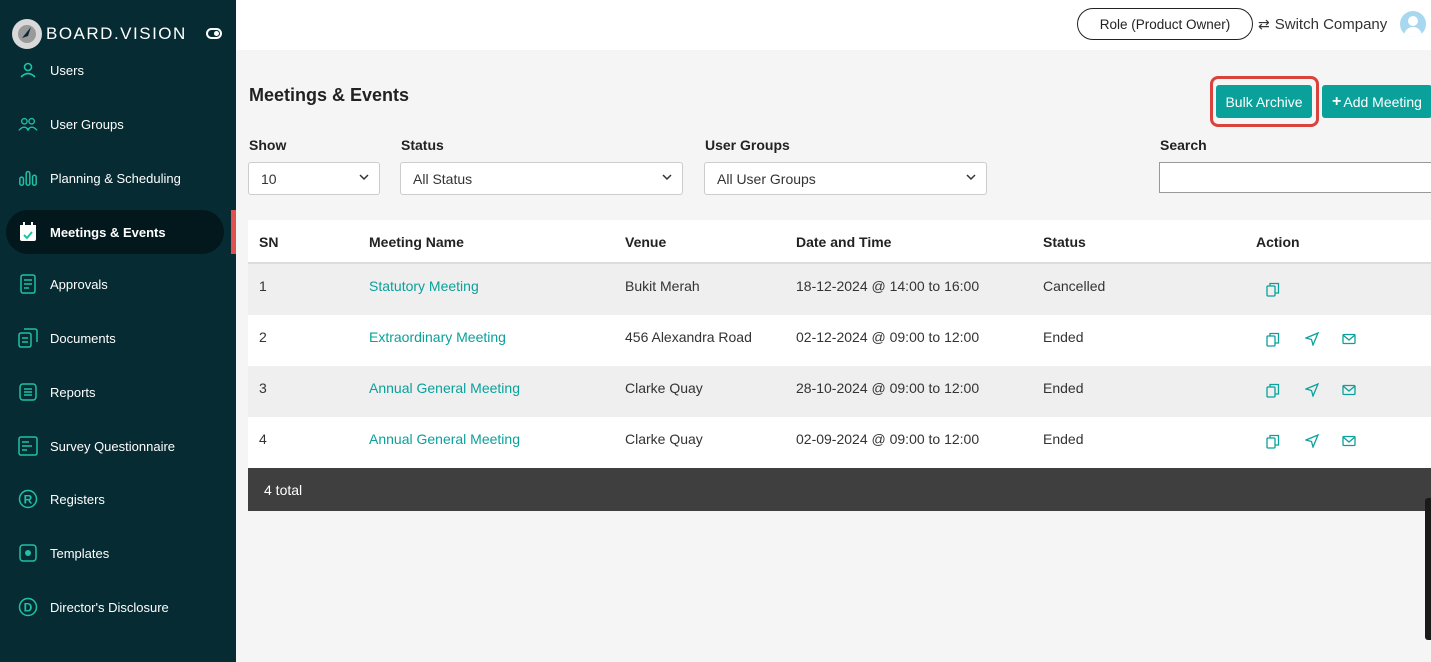 The width and height of the screenshot is (1431, 662). Describe the element at coordinates (416, 242) in the screenshot. I see `column-header-meeting-name: Meeting Name` at that location.